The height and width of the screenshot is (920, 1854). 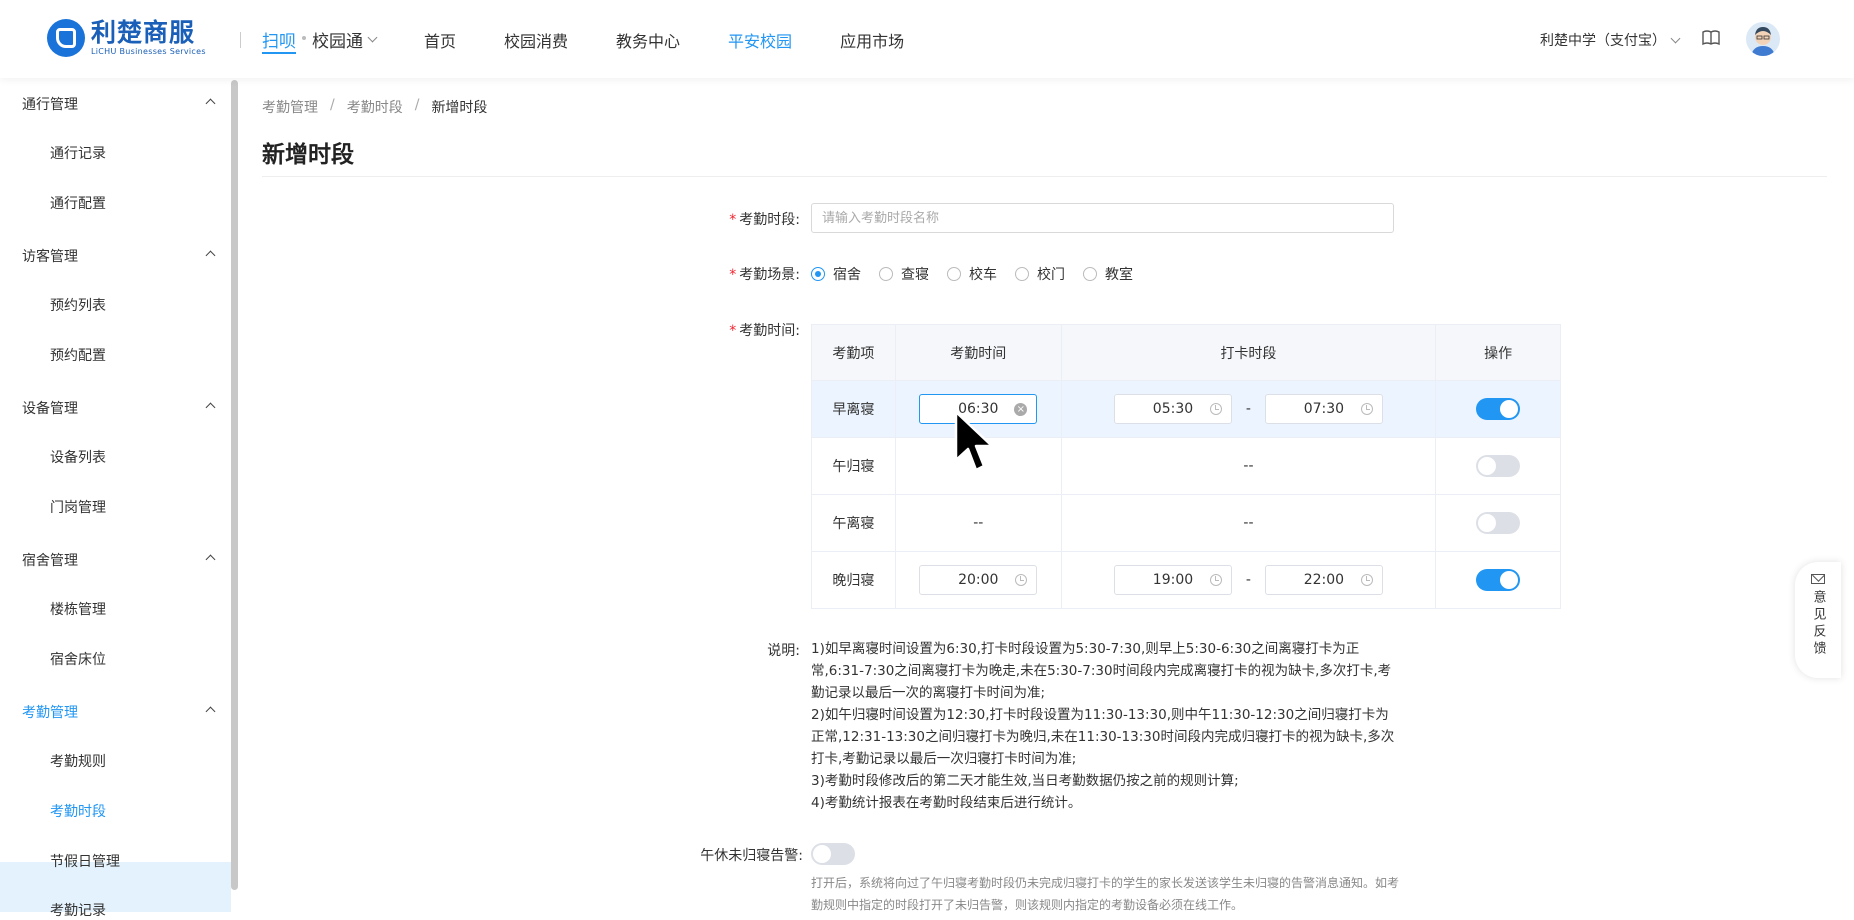 What do you see at coordinates (1323, 409) in the screenshot?
I see `range-end-picker: 07:30` at bounding box center [1323, 409].